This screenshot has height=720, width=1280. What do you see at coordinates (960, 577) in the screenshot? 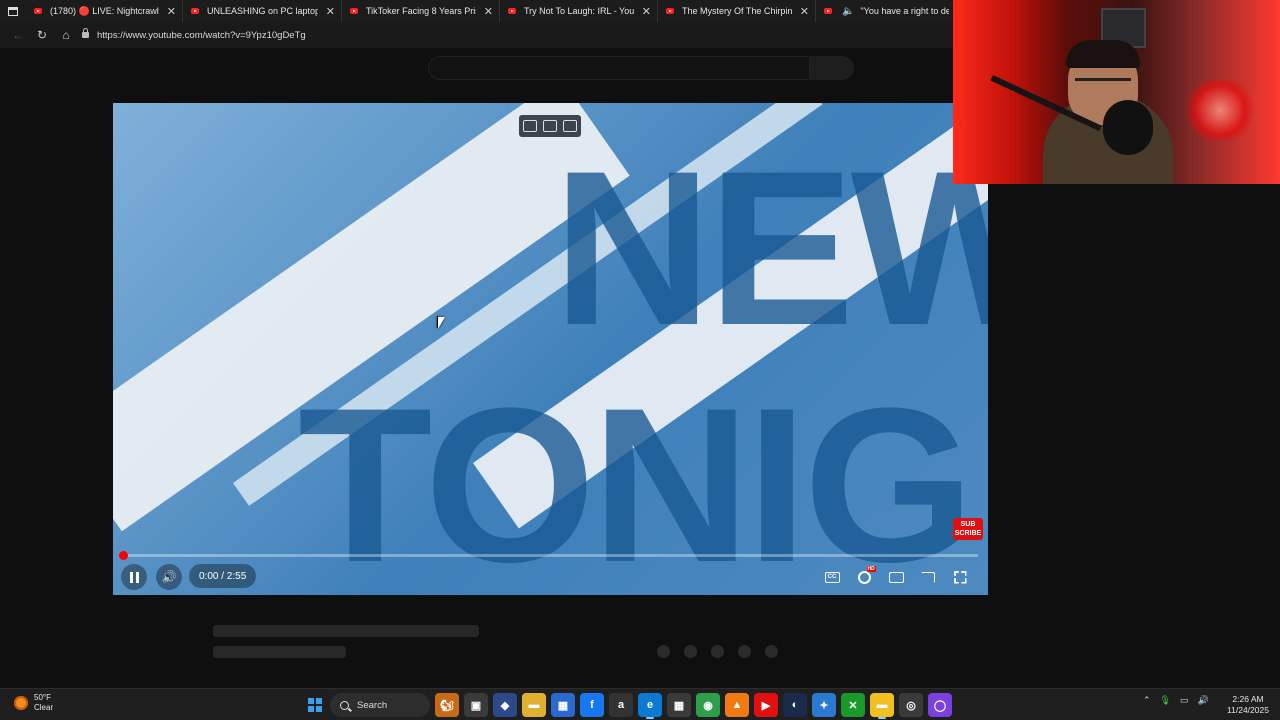
I see `fullscreen-button` at bounding box center [960, 577].